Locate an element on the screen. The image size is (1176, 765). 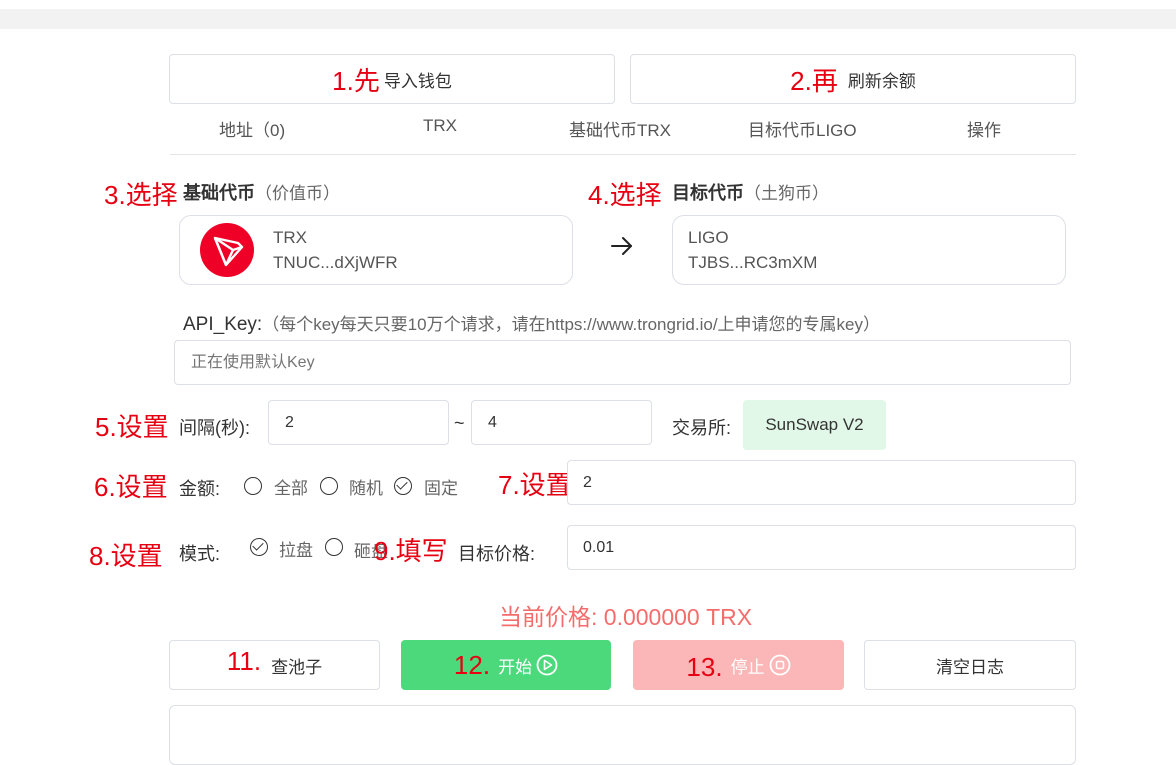
target-token-hint: （土狗币） is located at coordinates (786, 193).